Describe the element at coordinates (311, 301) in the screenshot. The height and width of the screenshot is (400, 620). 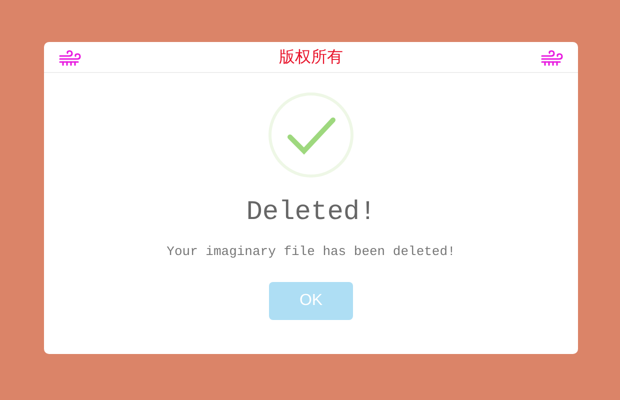
I see `ok-button: OK` at that location.